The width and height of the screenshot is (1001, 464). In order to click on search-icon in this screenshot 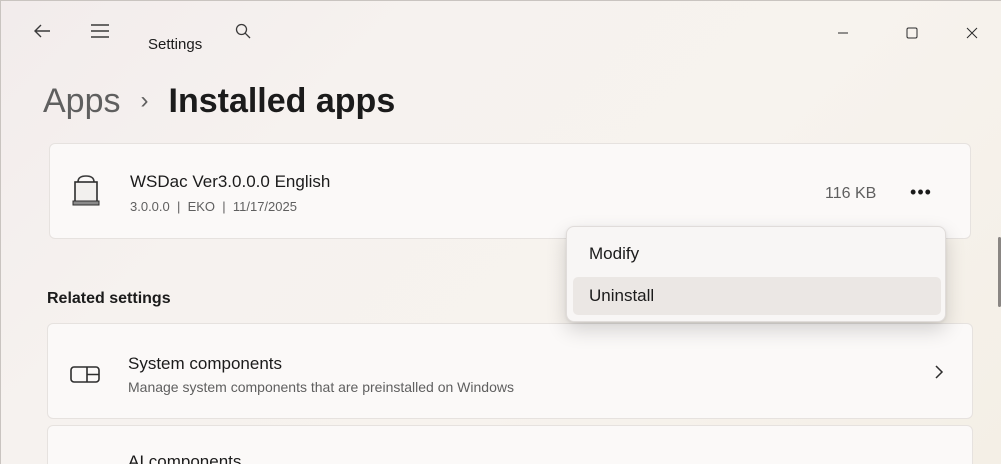, I will do `click(243, 31)`.